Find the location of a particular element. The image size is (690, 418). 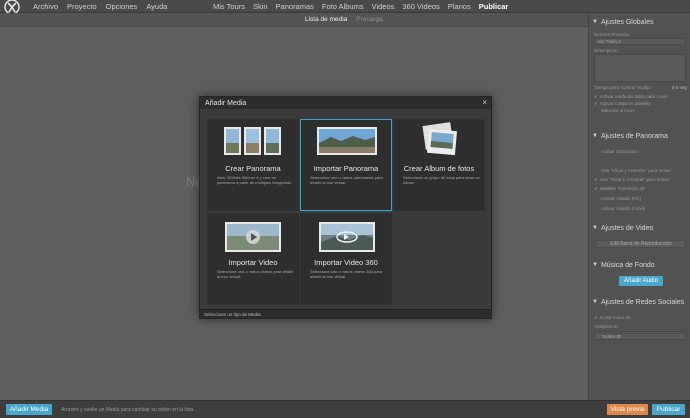

tooltip-time-value: 0.6 seg is located at coordinates (679, 87).